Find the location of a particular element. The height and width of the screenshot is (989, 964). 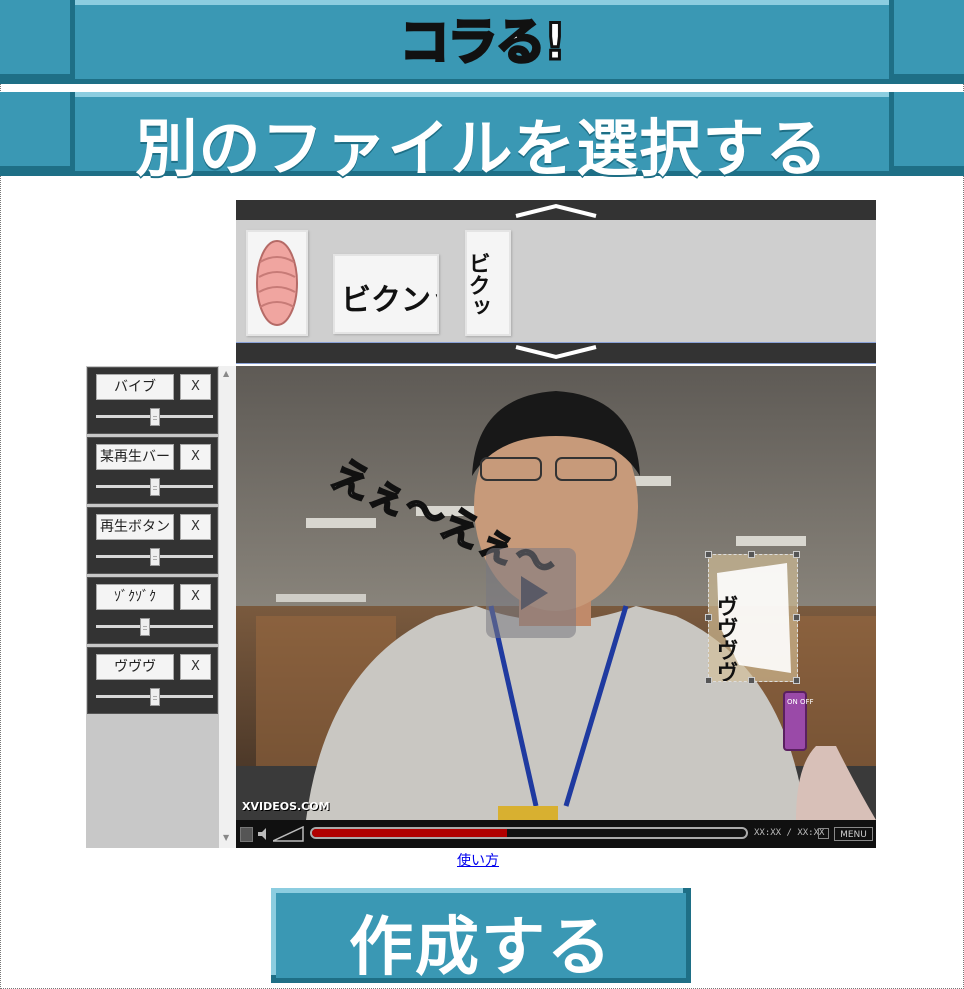

layer-name-button: ｿﾞｸｿﾞｸ is located at coordinates (135, 597).